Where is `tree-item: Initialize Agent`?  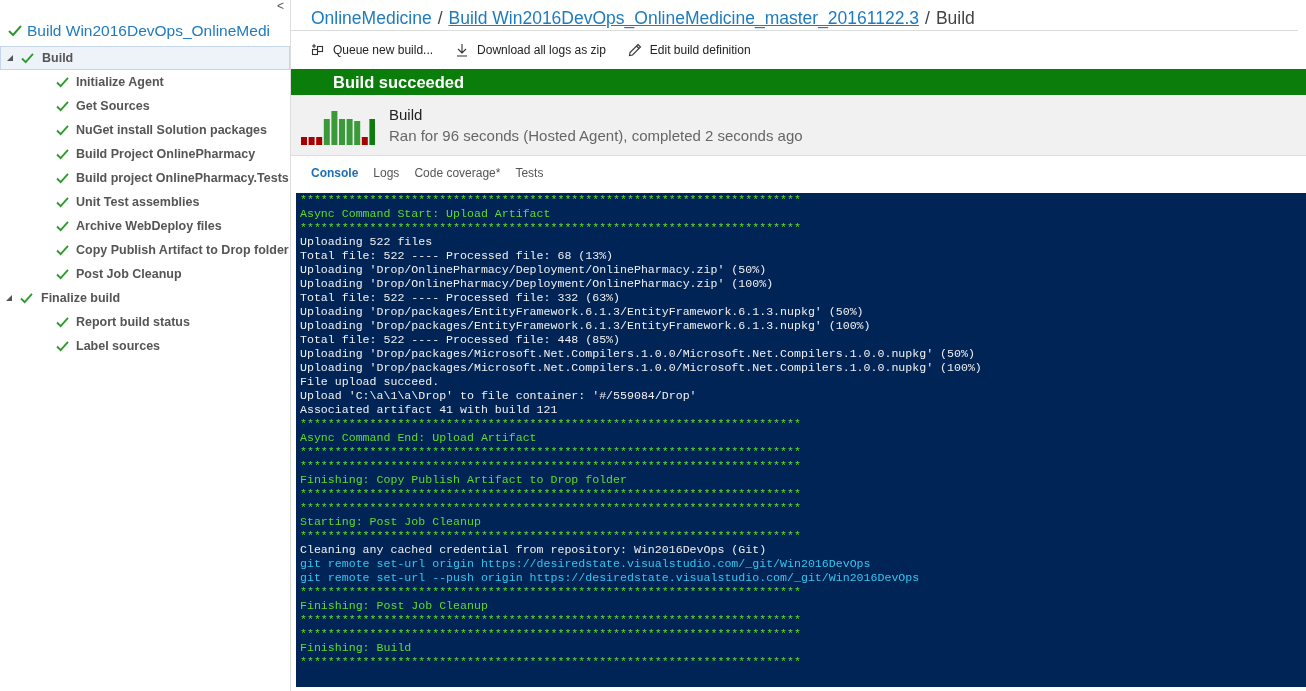 tree-item: Initialize Agent is located at coordinates (145, 82).